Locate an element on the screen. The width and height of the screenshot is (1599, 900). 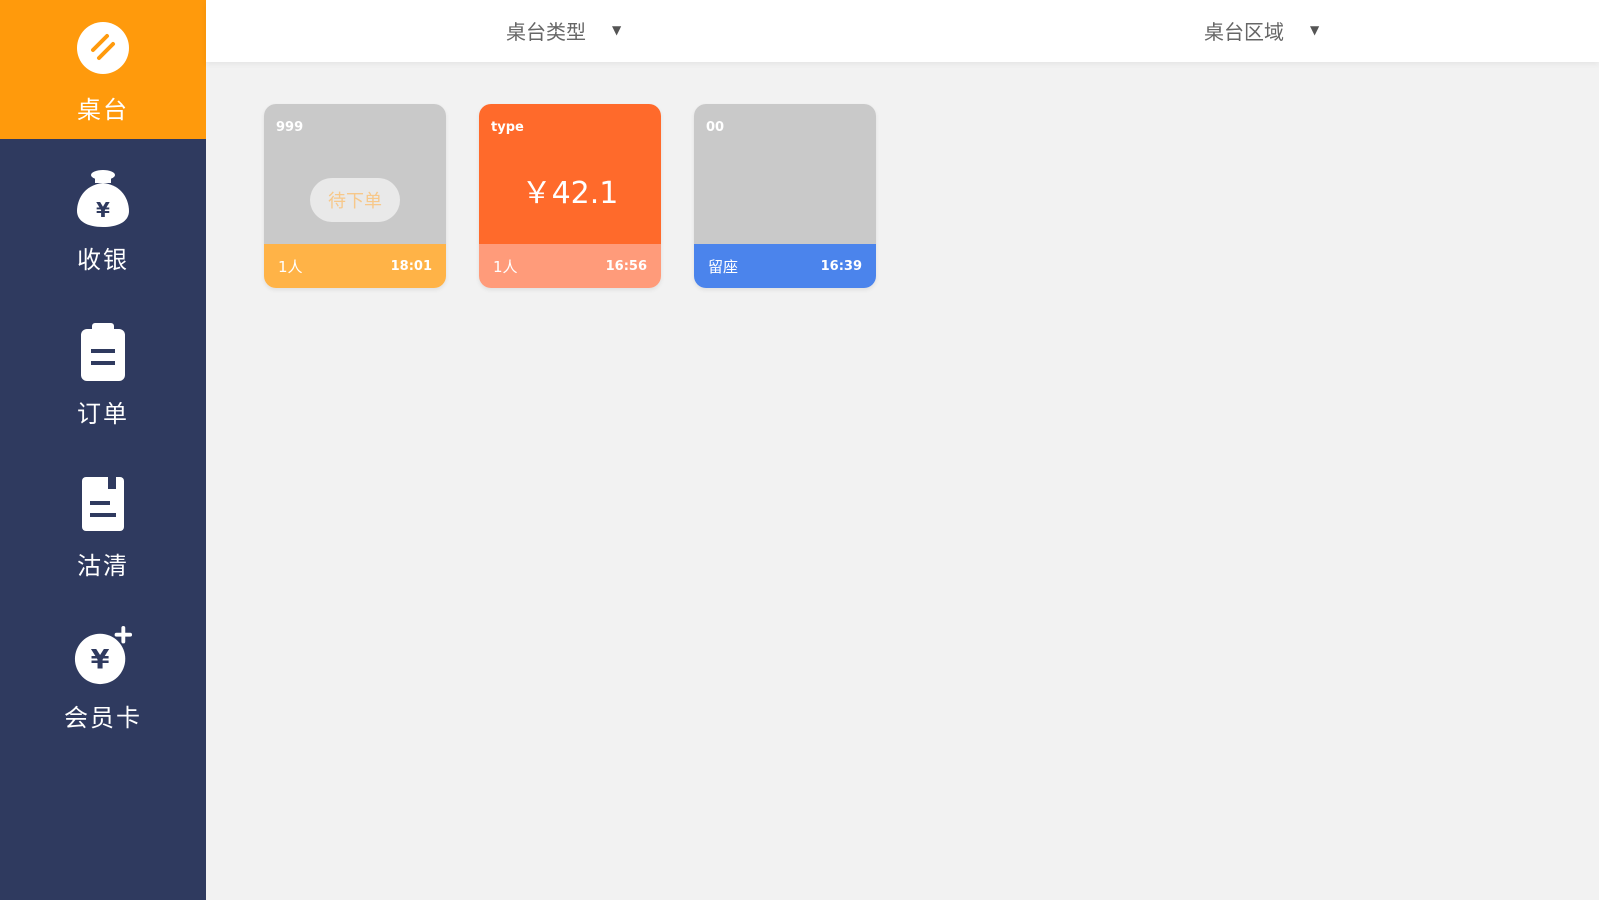
table-name: type is located at coordinates (507, 127).